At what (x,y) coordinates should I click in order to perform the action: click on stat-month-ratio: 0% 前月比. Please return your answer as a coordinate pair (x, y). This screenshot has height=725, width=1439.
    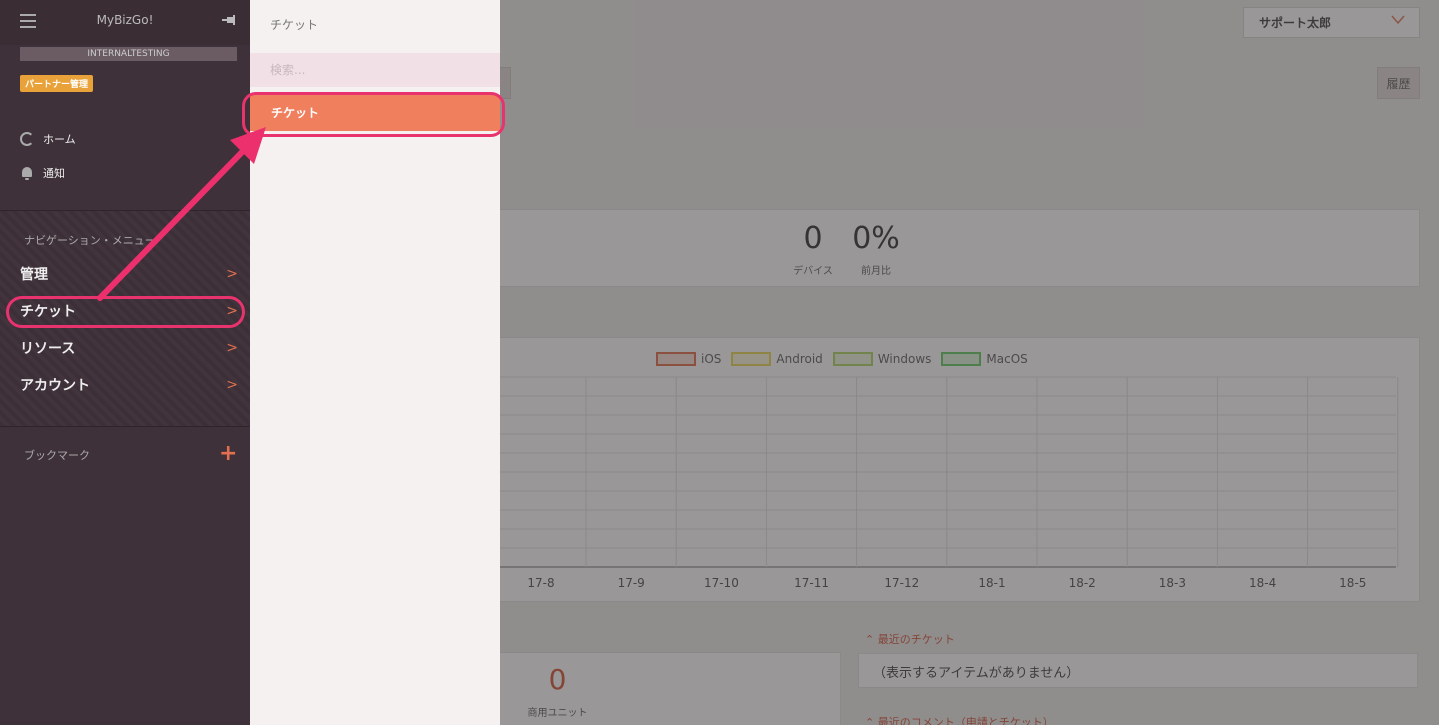
    Looking at the image, I should click on (876, 249).